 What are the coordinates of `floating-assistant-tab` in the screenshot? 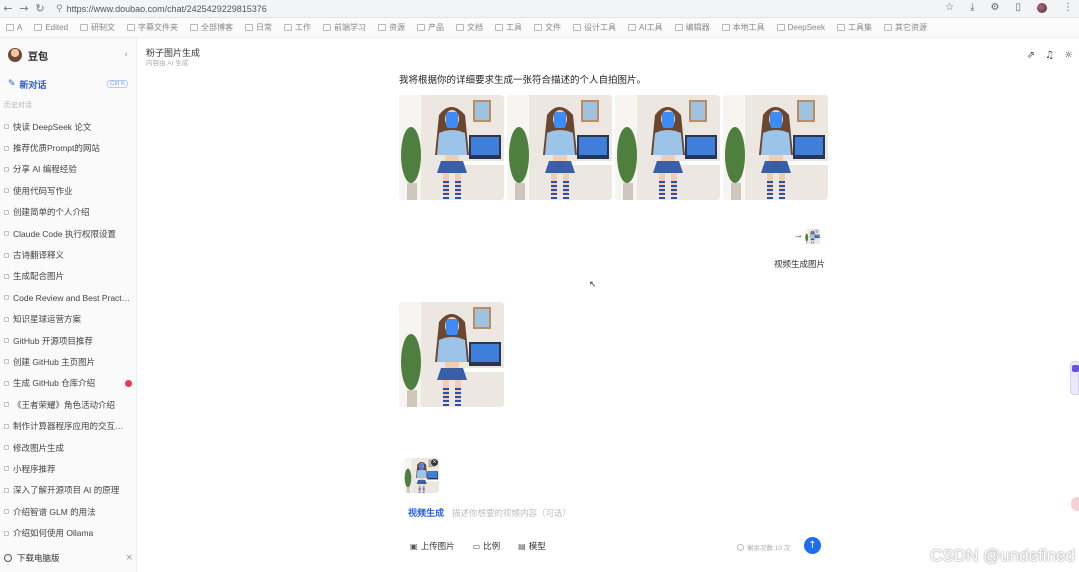 It's located at (1075, 504).